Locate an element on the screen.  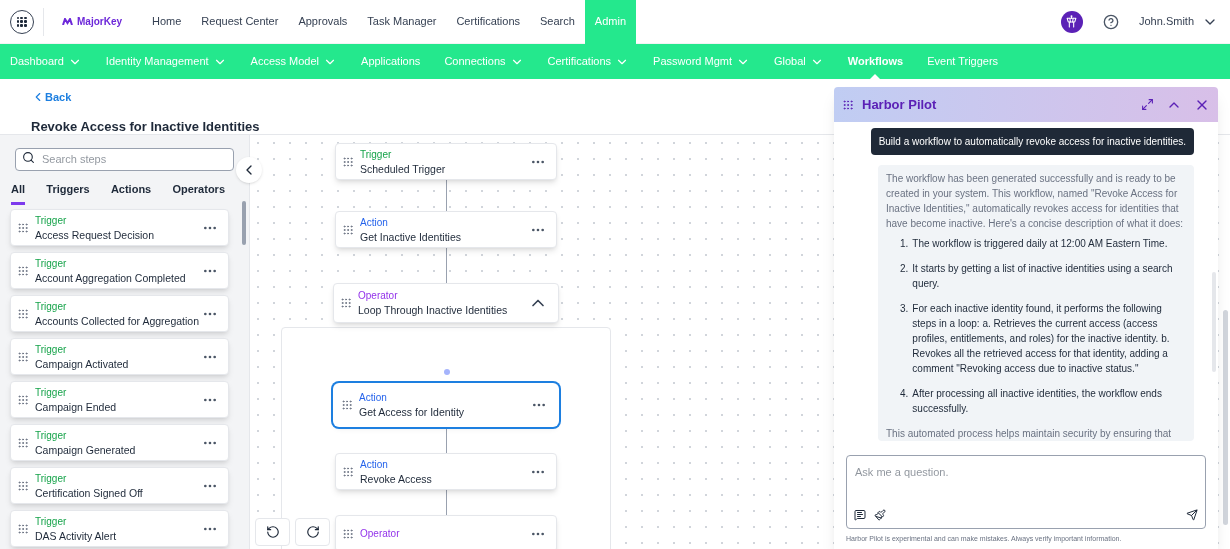
brand-name: MajorKey is located at coordinates (99, 22).